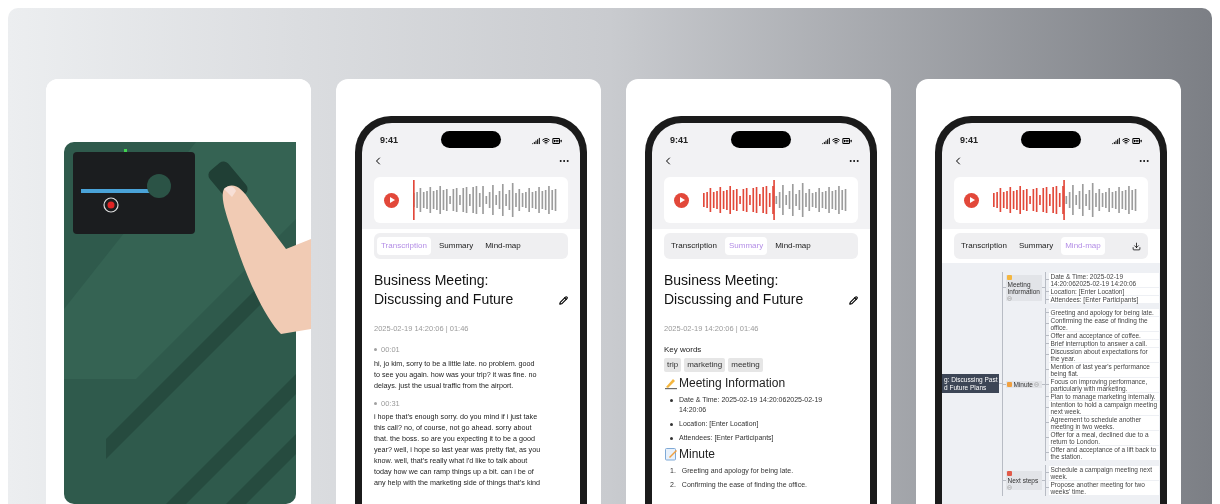 Image resolution: width=1220 pixels, height=504 pixels. Describe the element at coordinates (745, 365) in the screenshot. I see `keyword-tag: meeting` at that location.